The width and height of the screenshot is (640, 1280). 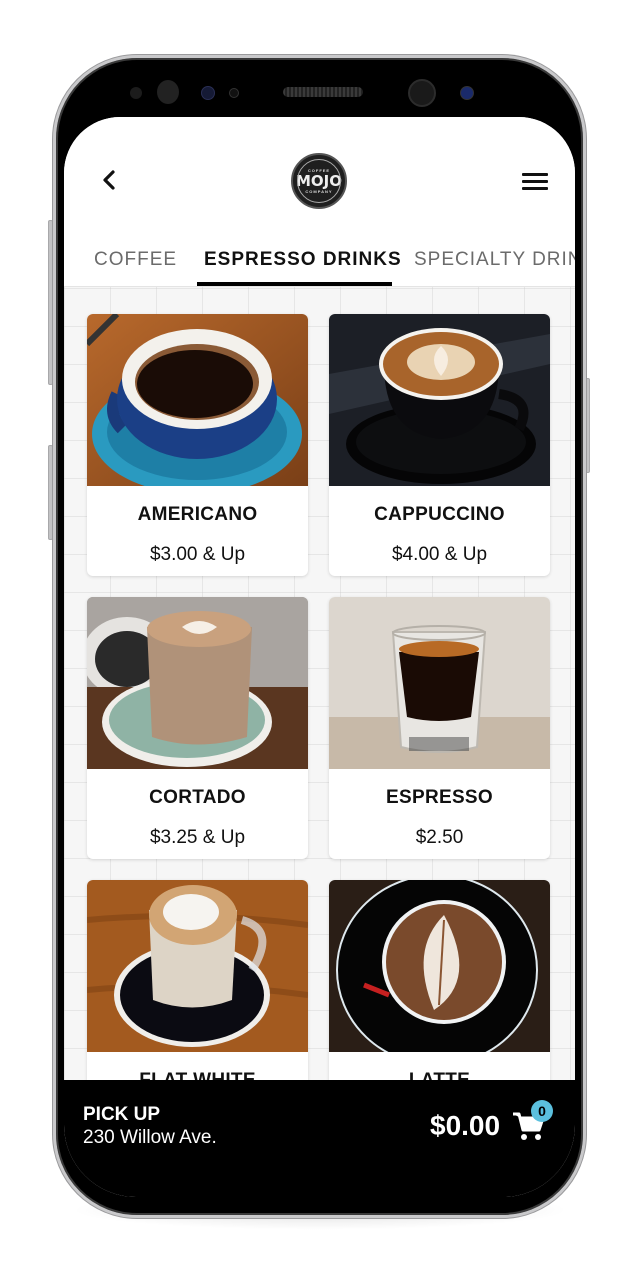 I want to click on product-name: AMERICANO, so click(x=197, y=514).